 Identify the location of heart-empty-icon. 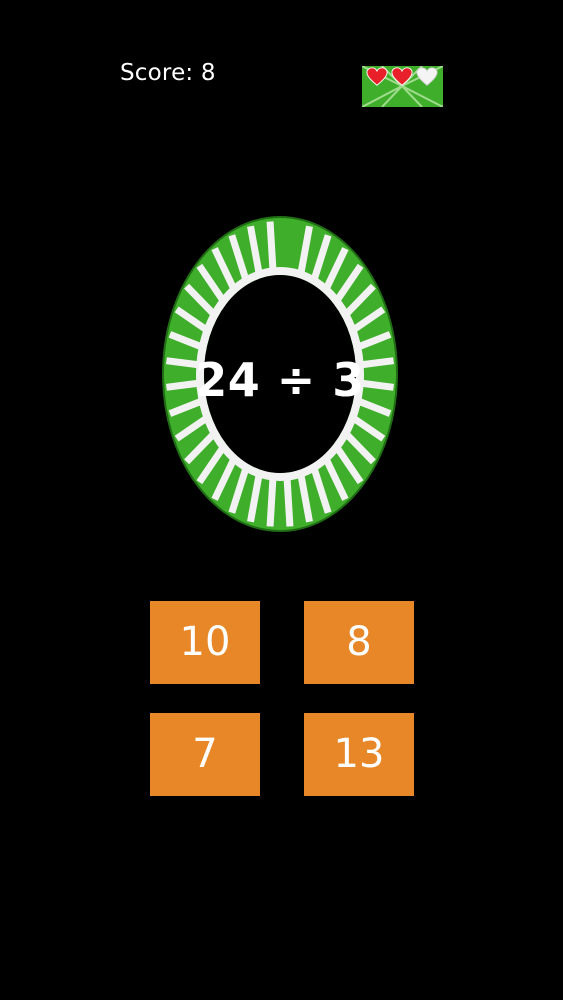
(427, 76).